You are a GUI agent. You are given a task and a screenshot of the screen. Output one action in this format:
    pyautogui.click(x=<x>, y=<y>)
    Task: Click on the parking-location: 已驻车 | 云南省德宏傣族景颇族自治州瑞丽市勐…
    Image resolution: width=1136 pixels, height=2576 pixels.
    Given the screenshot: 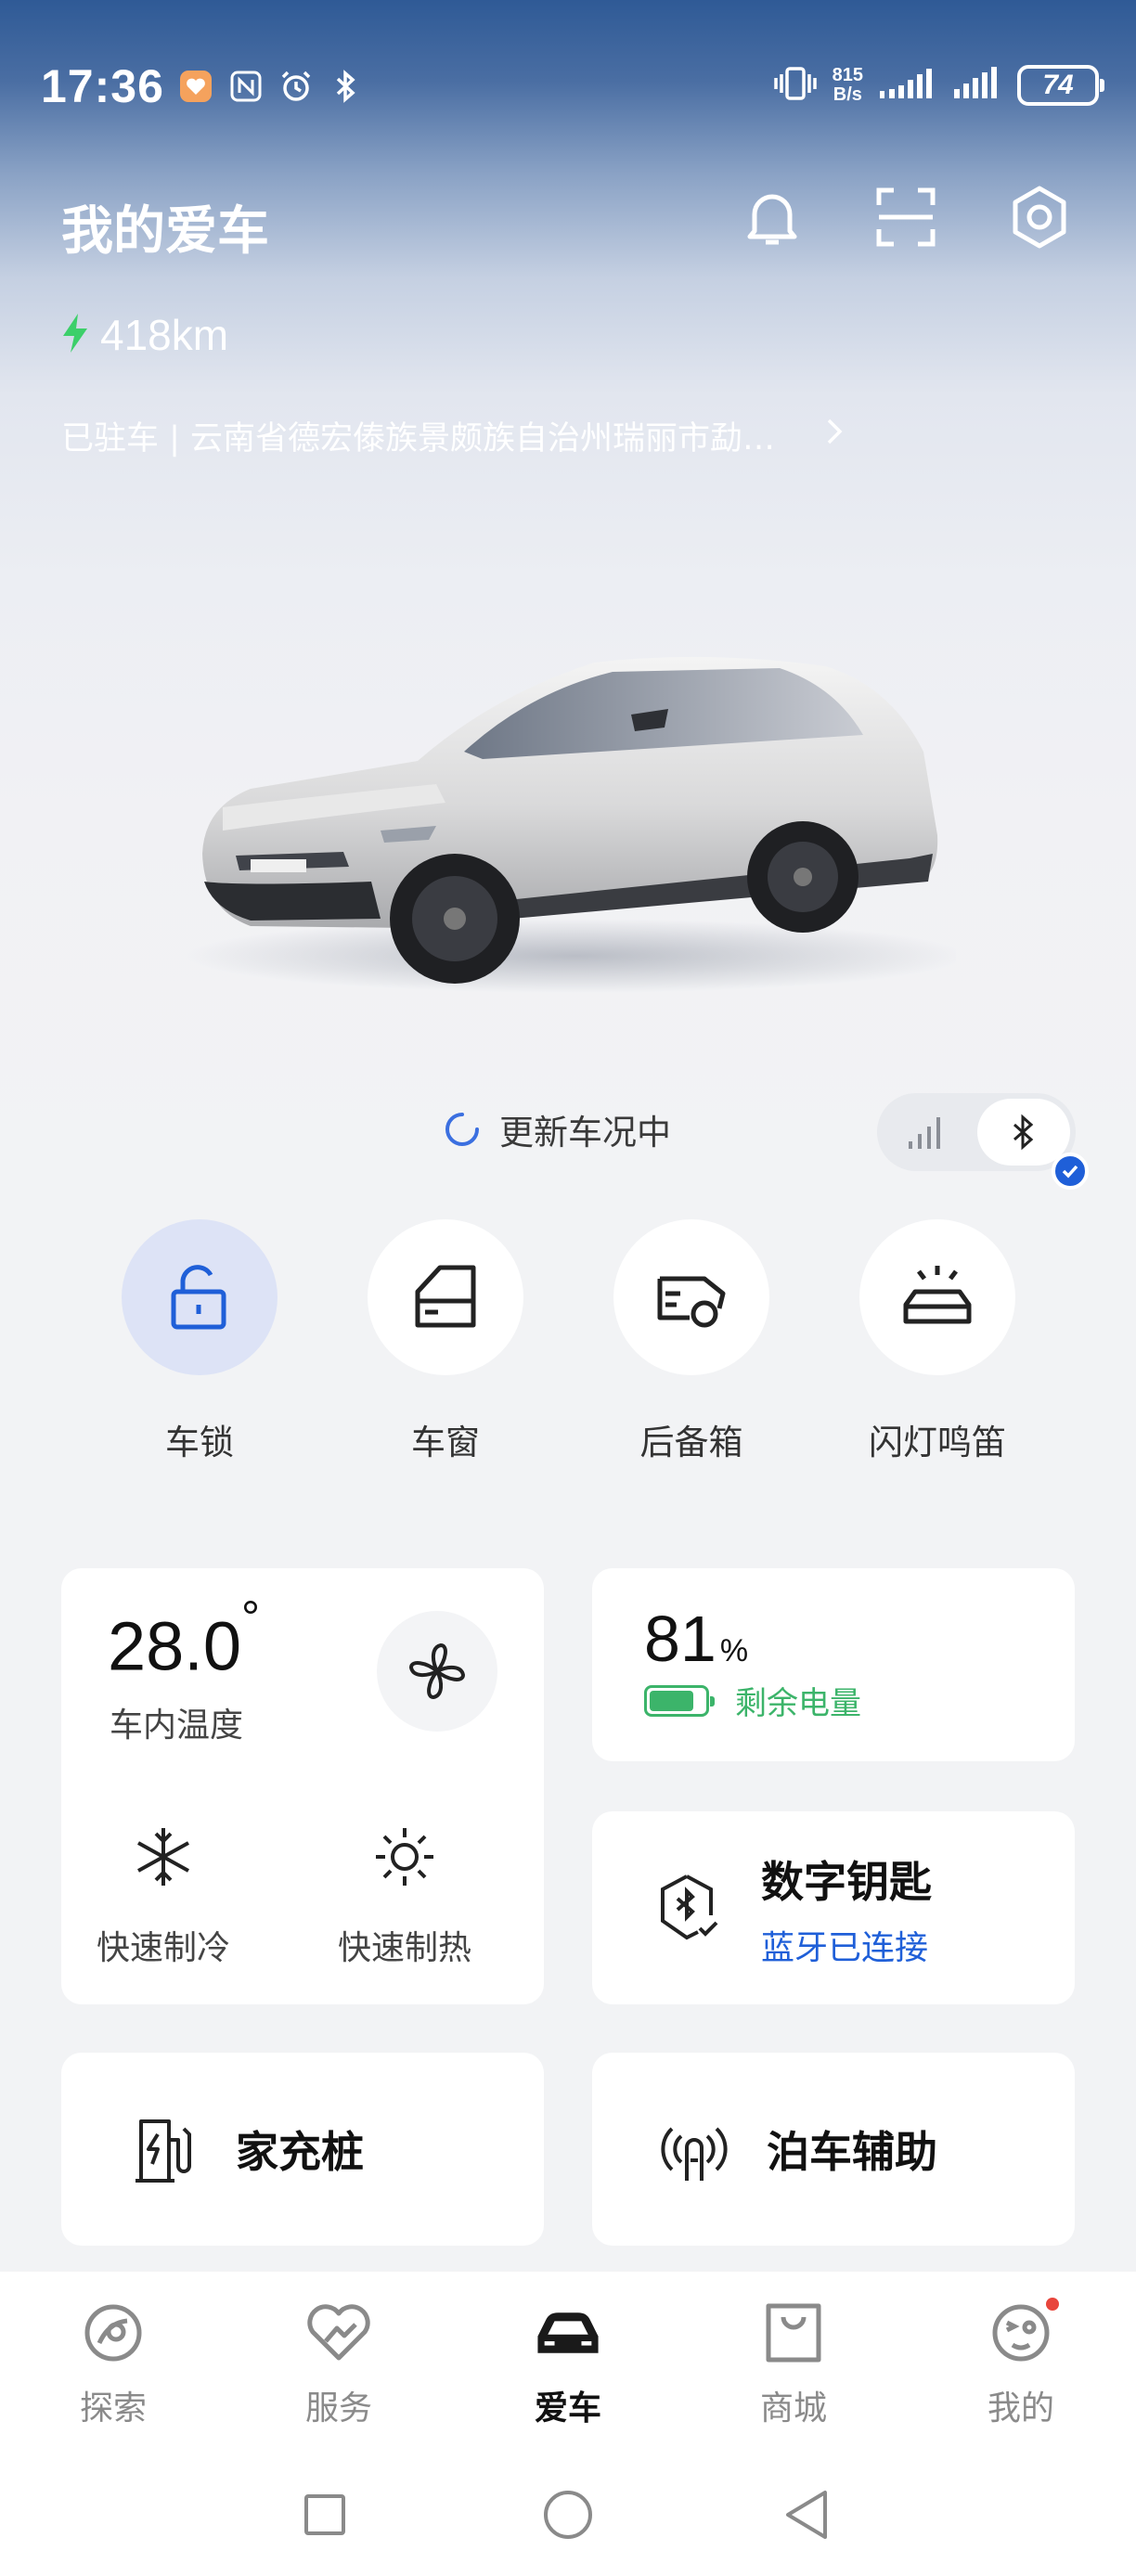 What is the action you would take?
    pyautogui.click(x=581, y=435)
    